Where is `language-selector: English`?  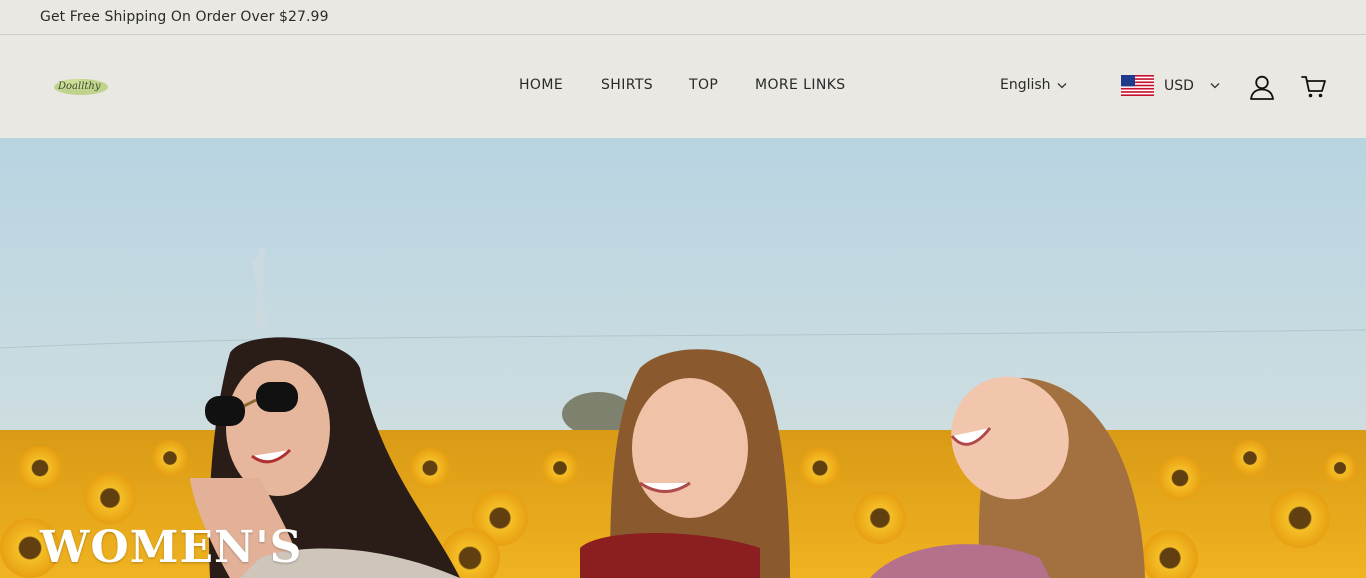
language-selector: English is located at coordinates (1033, 85).